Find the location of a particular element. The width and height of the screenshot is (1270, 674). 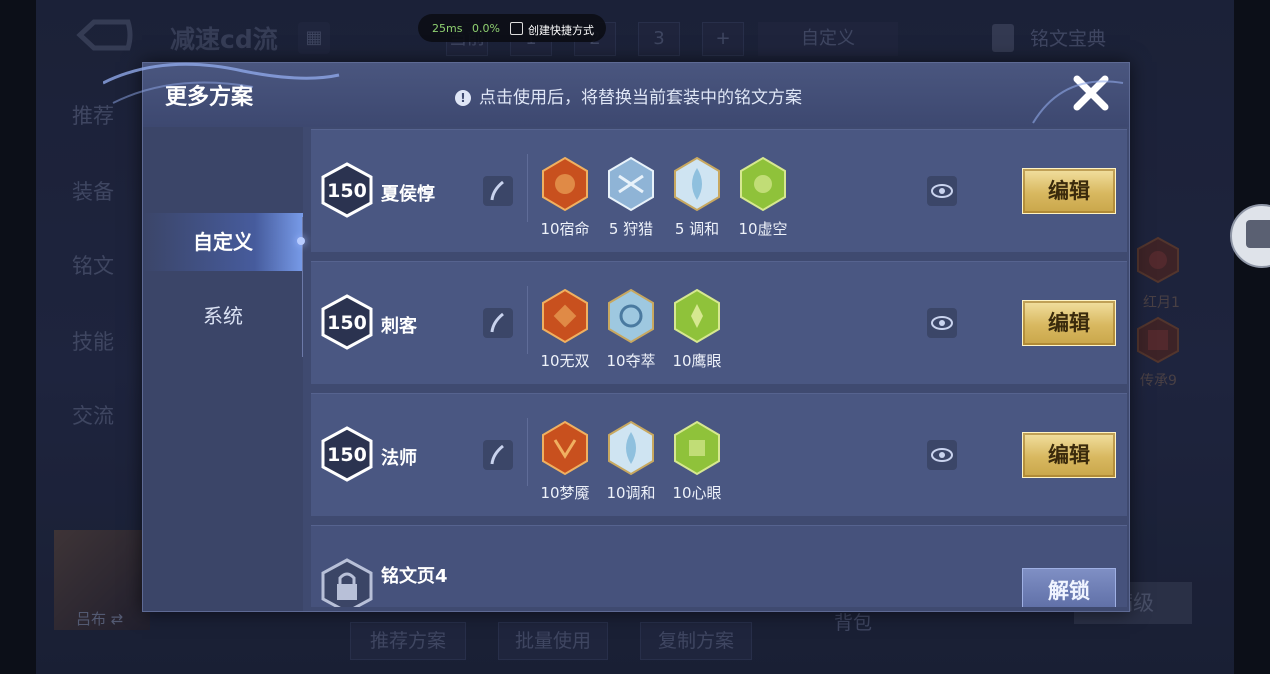

plan-row: 150 夏侯惇 10宿命 5 狩猎 5 调和 10虚空 编辑 is located at coordinates (719, 190).